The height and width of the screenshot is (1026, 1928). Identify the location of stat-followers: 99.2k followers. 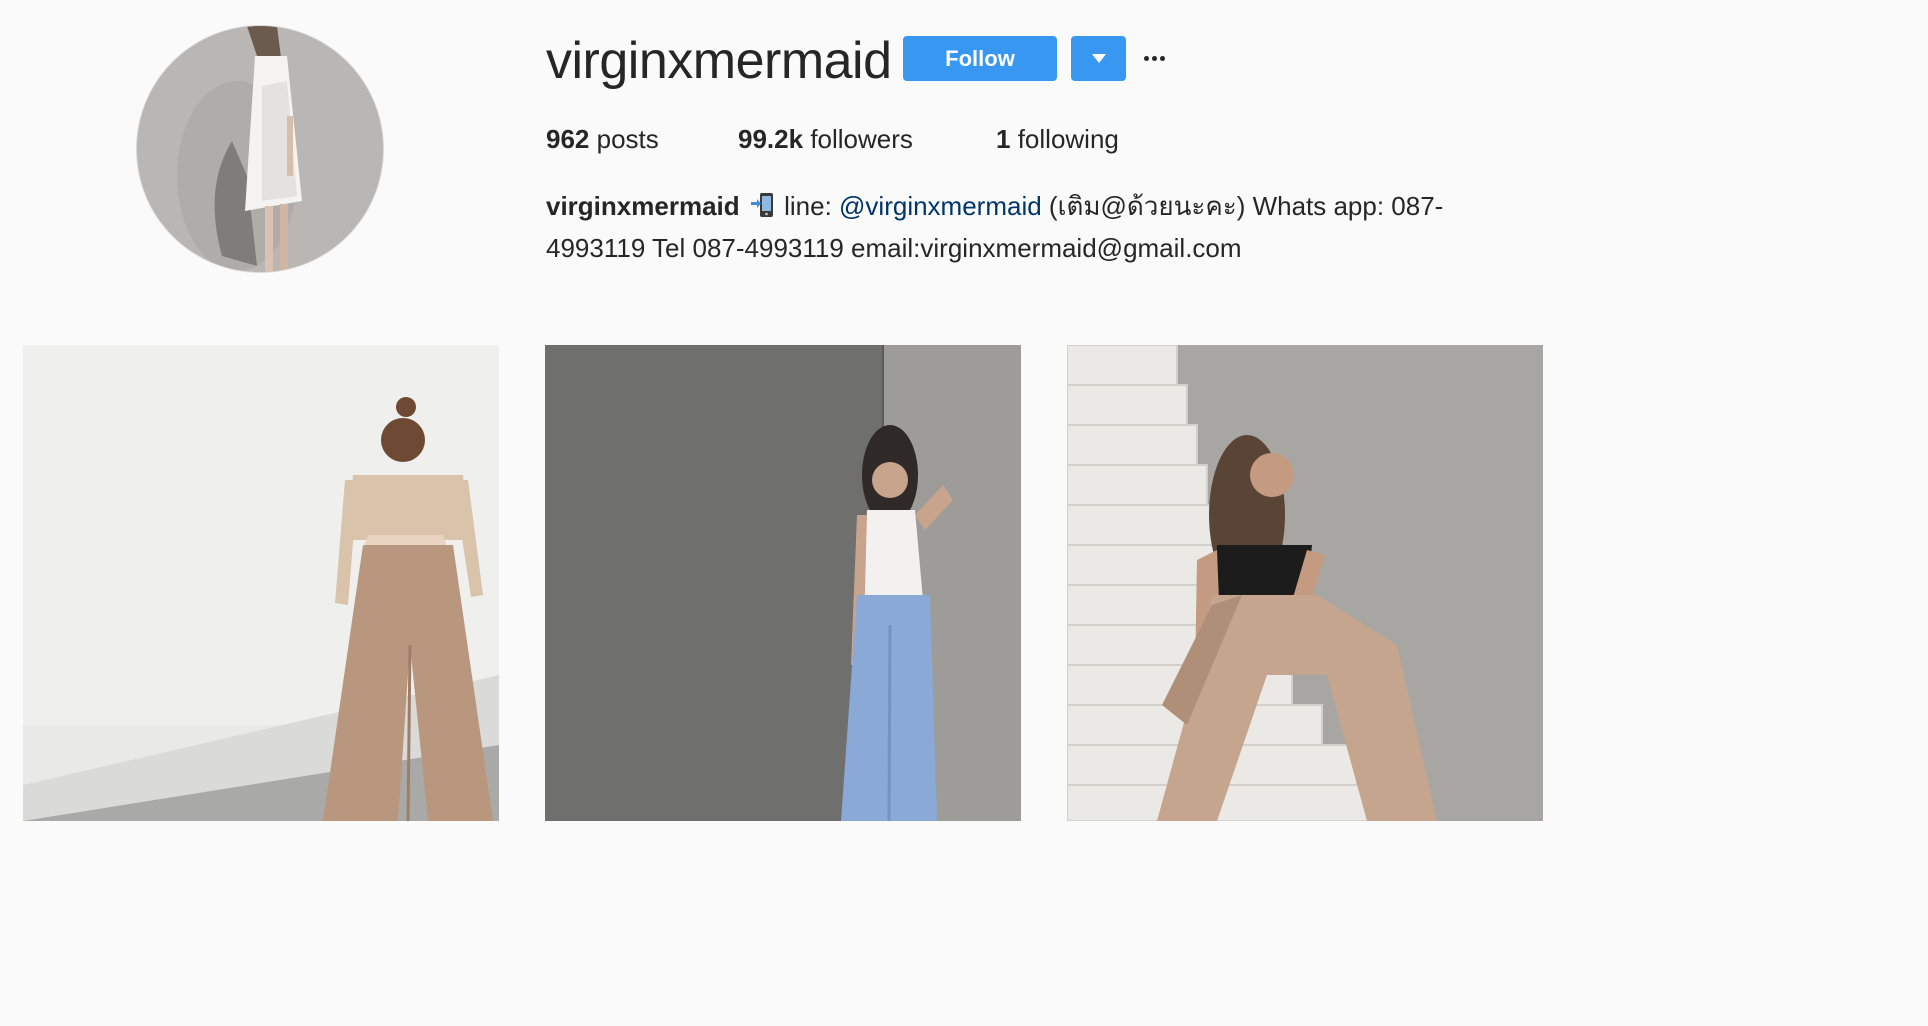
(825, 139).